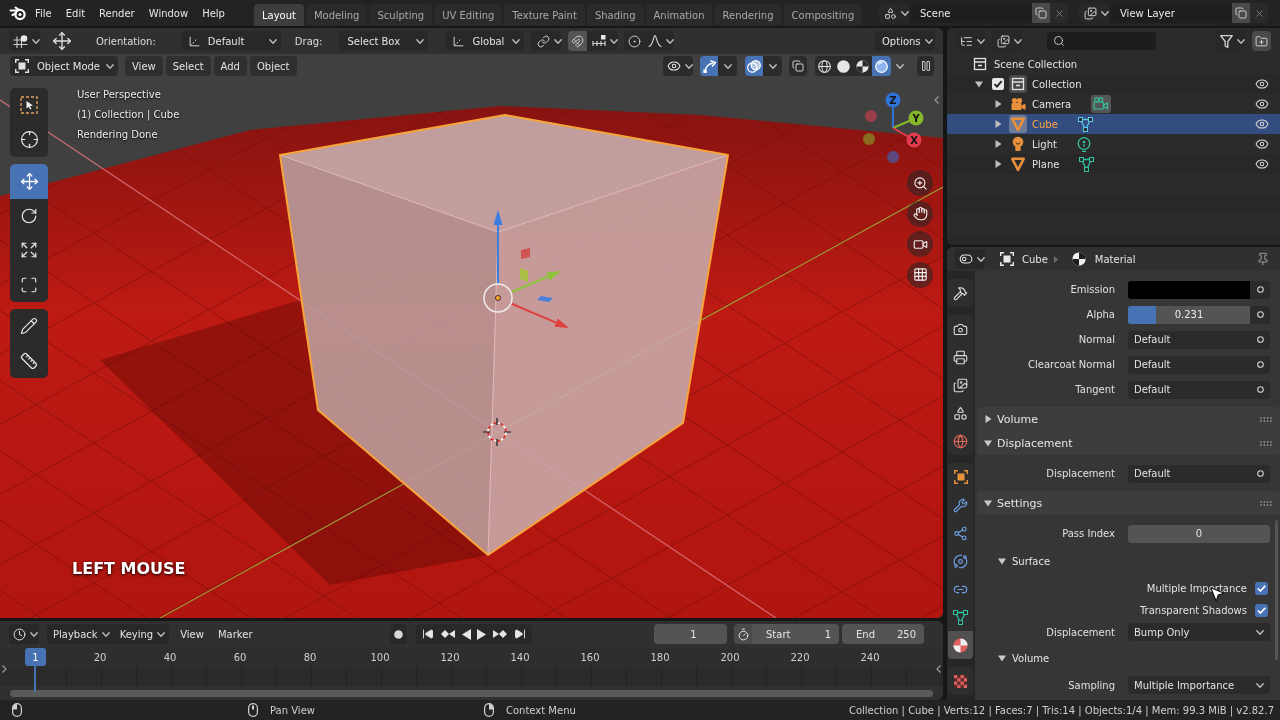 This screenshot has width=1280, height=720. Describe the element at coordinates (615, 15) in the screenshot. I see `workspace-tab: Shading` at that location.